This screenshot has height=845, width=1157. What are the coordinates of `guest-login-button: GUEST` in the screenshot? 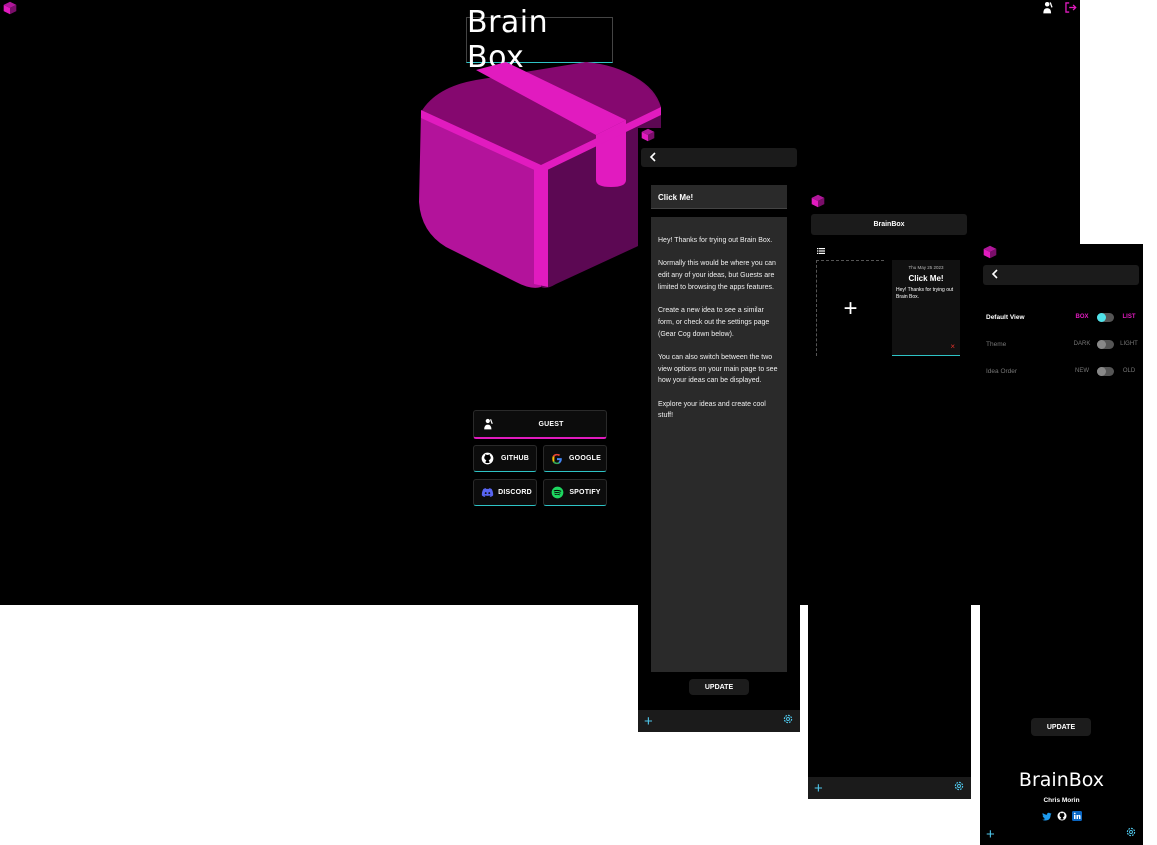 It's located at (540, 424).